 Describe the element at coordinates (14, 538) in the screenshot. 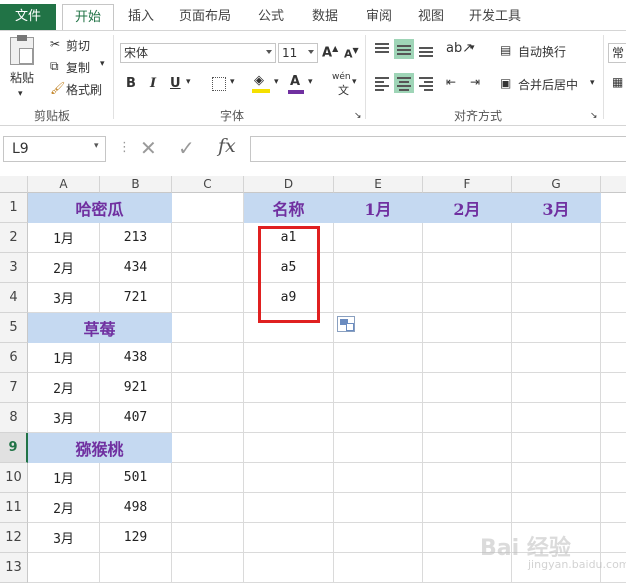

I see `row-header-12: 12` at that location.